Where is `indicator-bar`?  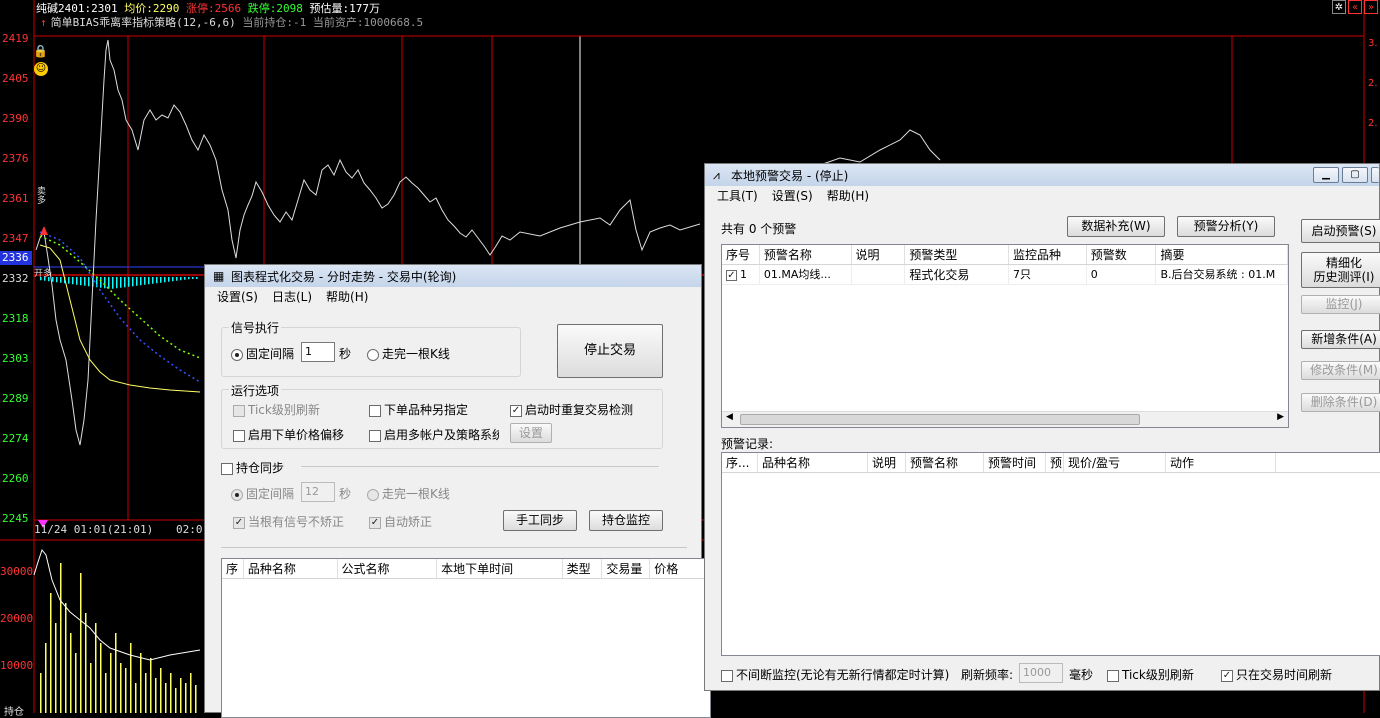 indicator-bar is located at coordinates (157, 280).